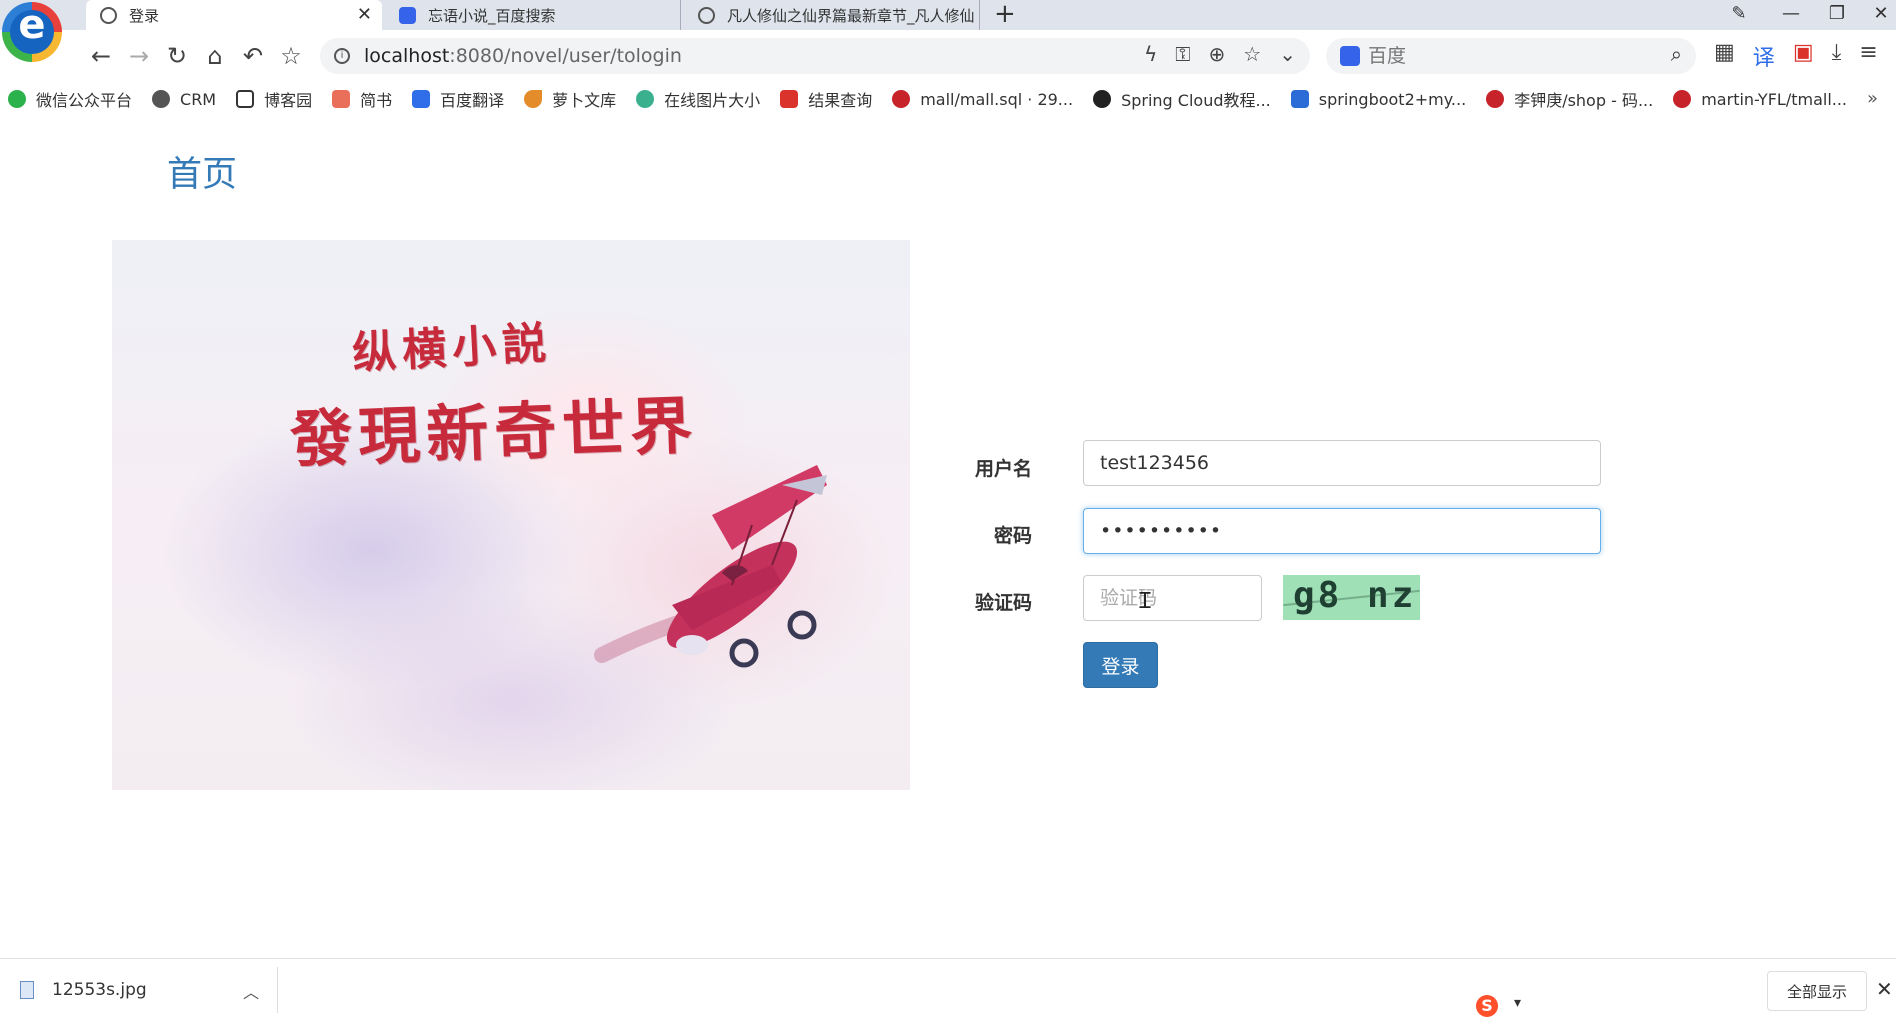 This screenshot has height=1020, width=1896. I want to click on undo-icon: ↶, so click(253, 56).